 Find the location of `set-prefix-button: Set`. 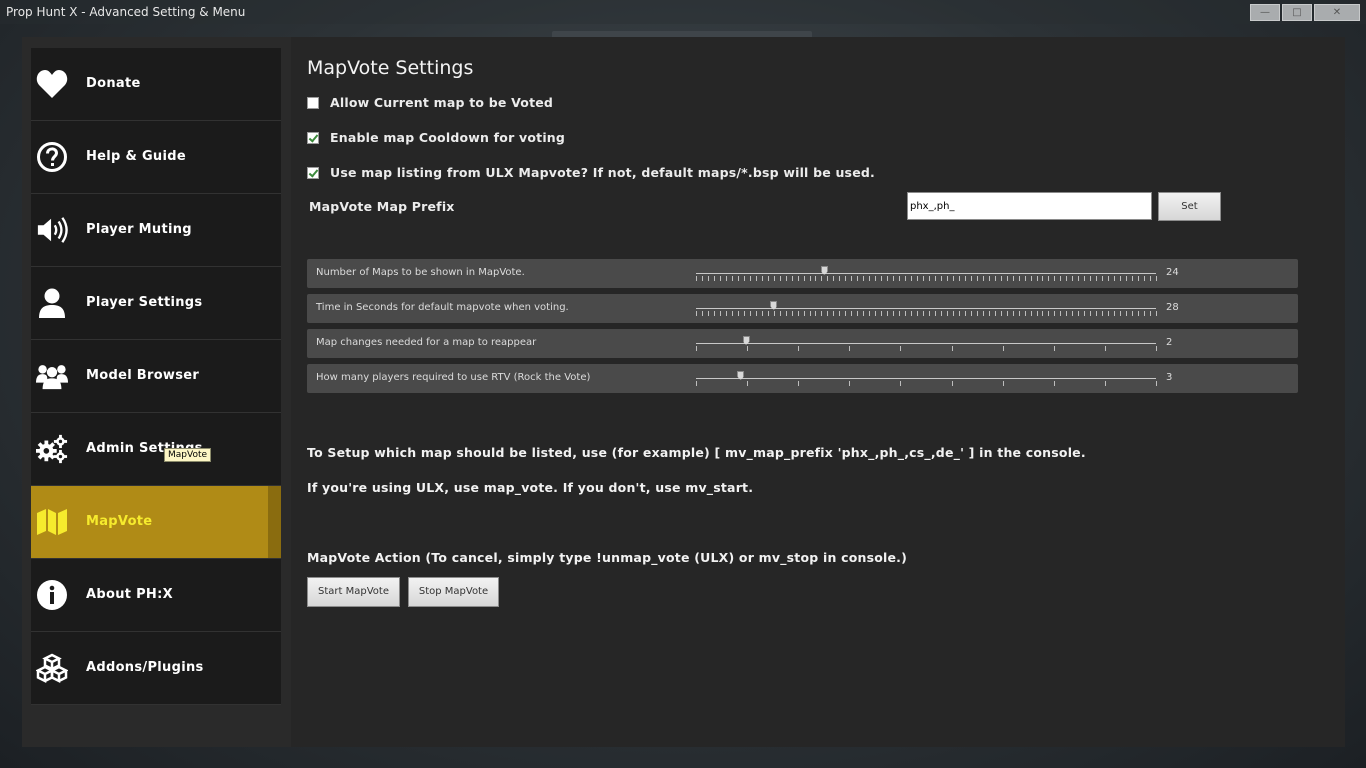

set-prefix-button: Set is located at coordinates (1189, 206).